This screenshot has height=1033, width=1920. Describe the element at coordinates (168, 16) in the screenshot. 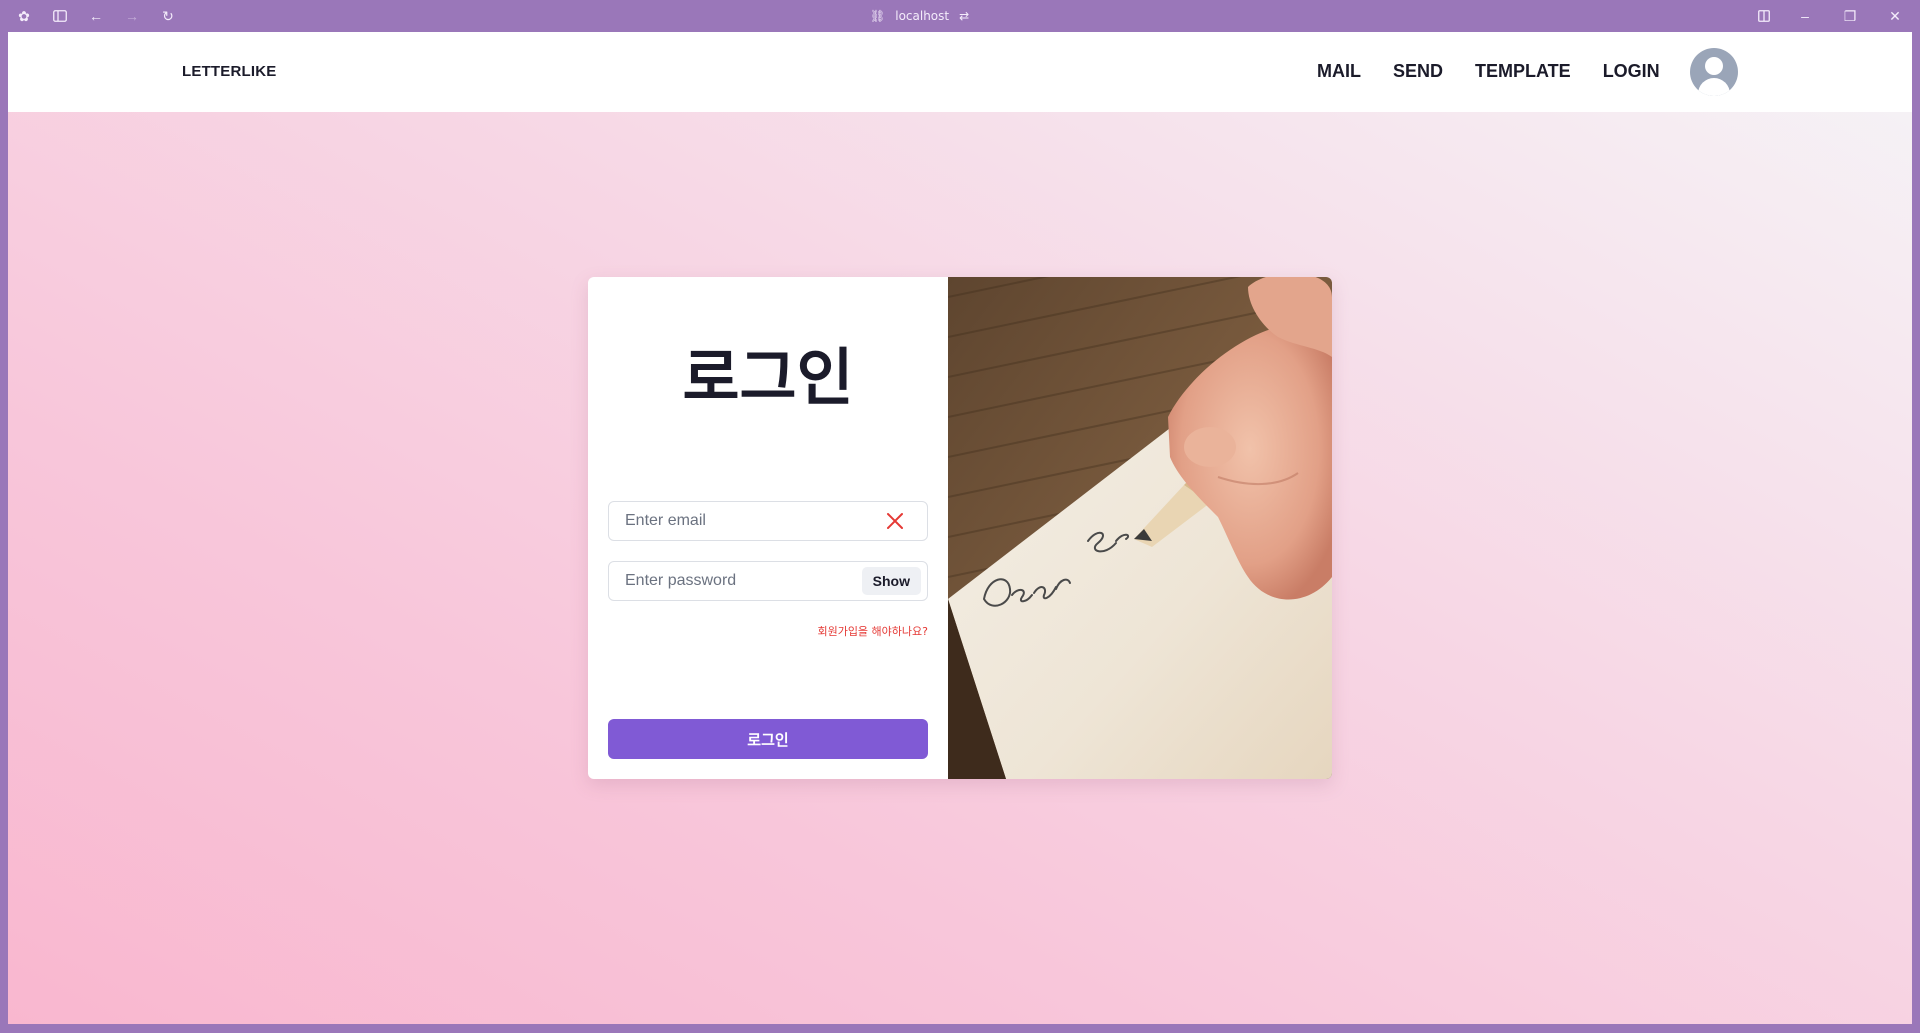

I see `reload-icon: ↻` at that location.